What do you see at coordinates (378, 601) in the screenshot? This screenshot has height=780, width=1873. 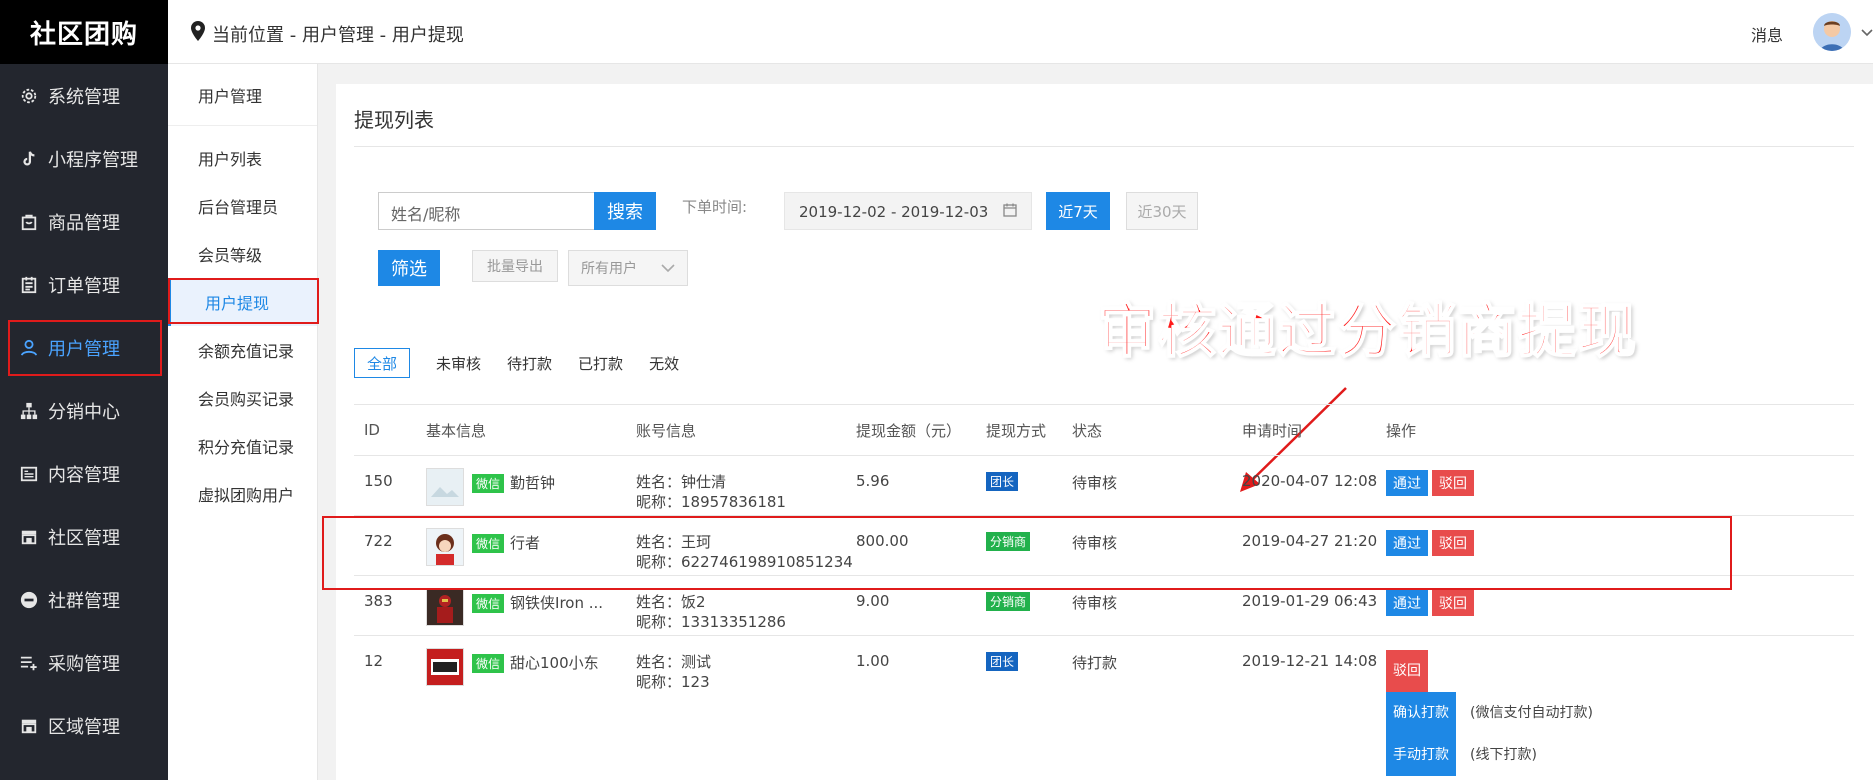 I see `row-id: 383` at bounding box center [378, 601].